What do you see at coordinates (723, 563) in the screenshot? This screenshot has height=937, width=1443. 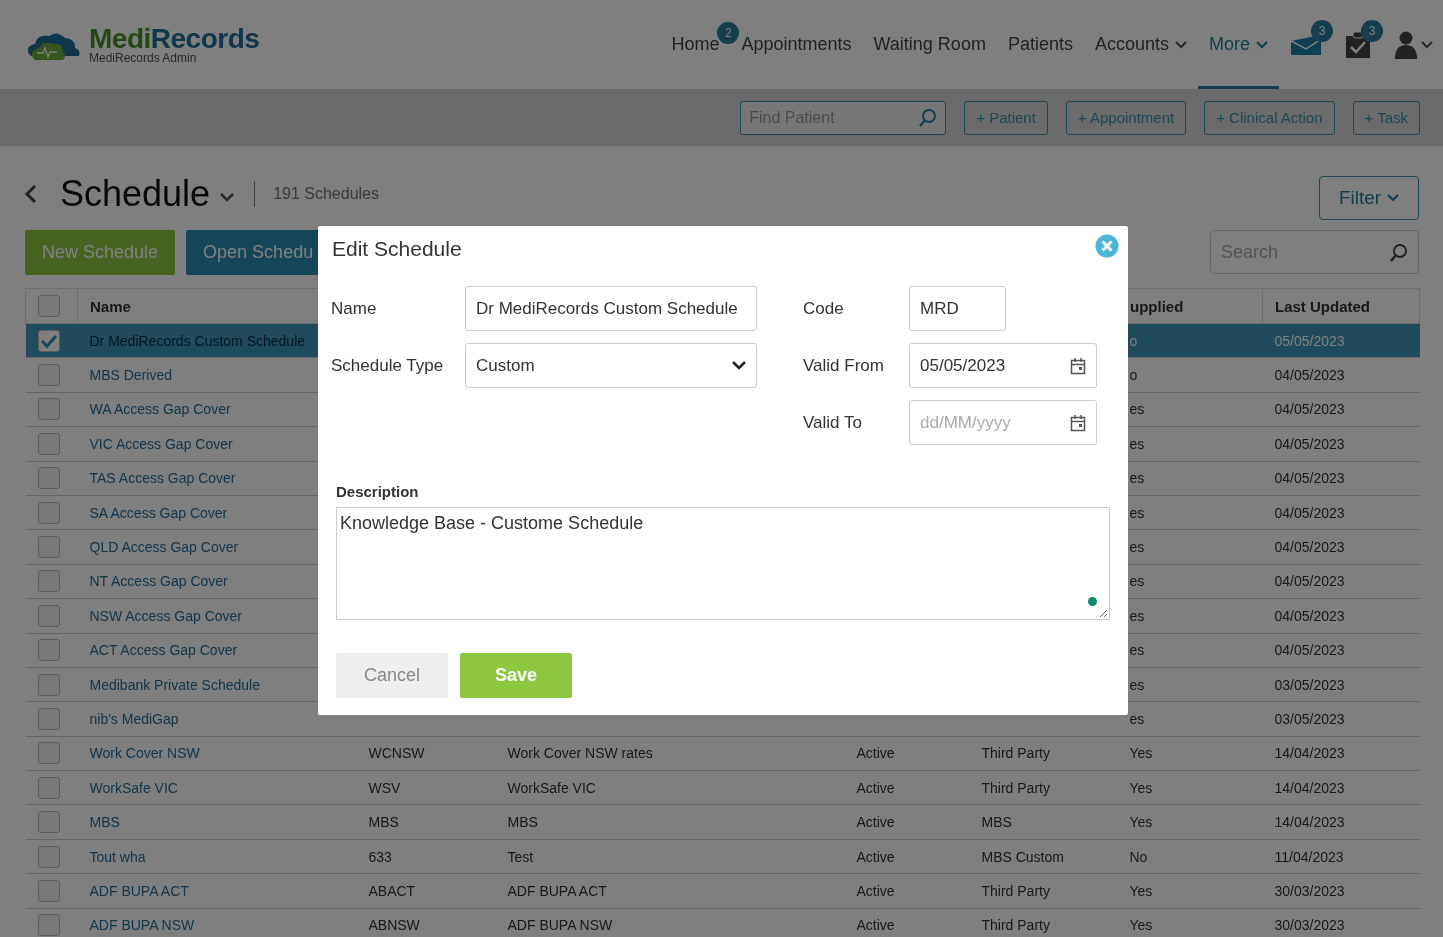 I see `description-field: Knowledge Base - Custome Schedule` at bounding box center [723, 563].